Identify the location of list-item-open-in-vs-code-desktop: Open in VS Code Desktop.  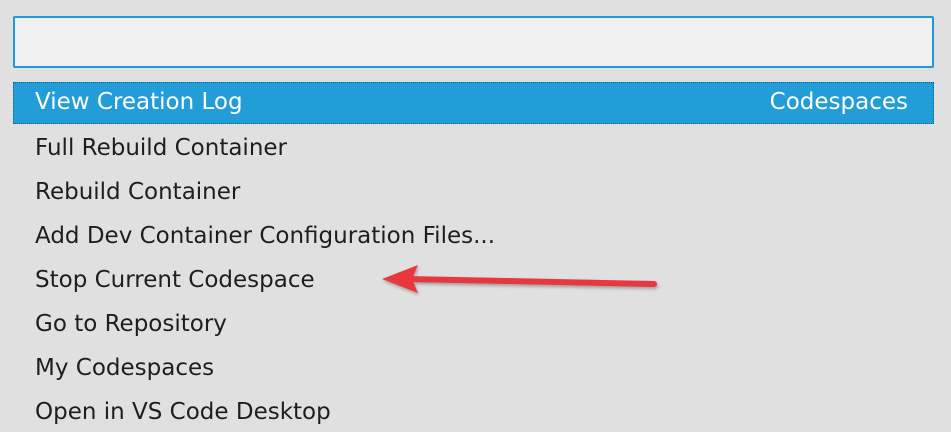
(473, 411).